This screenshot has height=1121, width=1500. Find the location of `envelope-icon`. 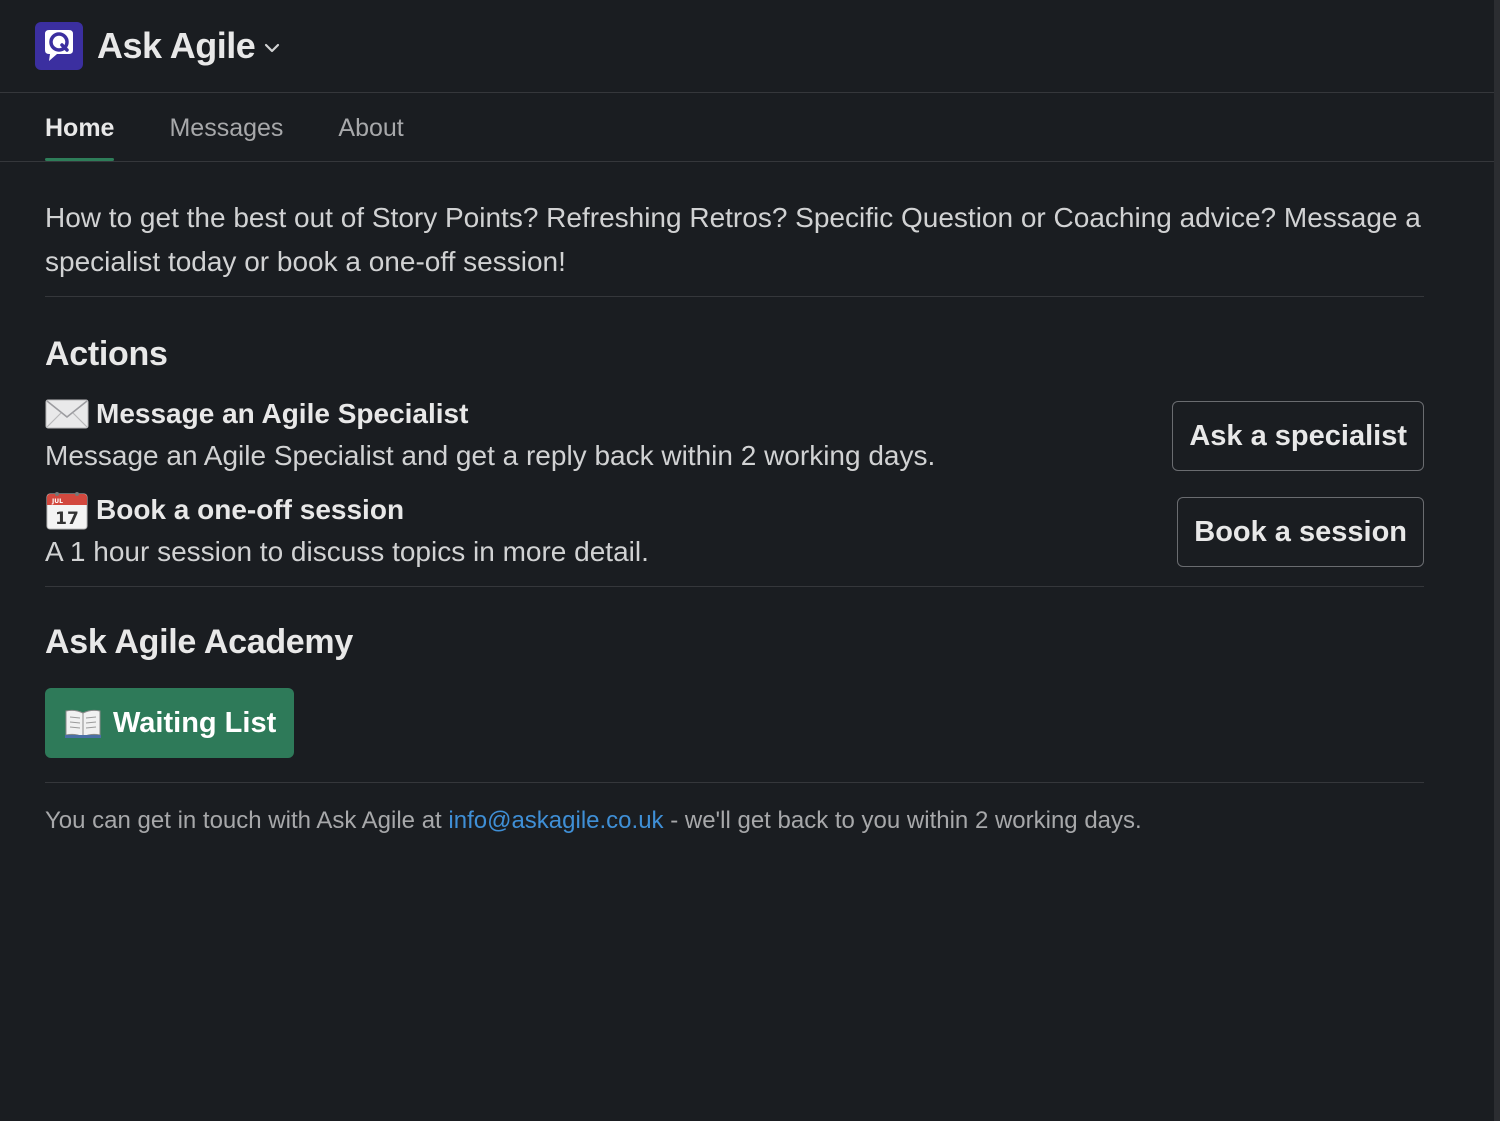

envelope-icon is located at coordinates (67, 414).